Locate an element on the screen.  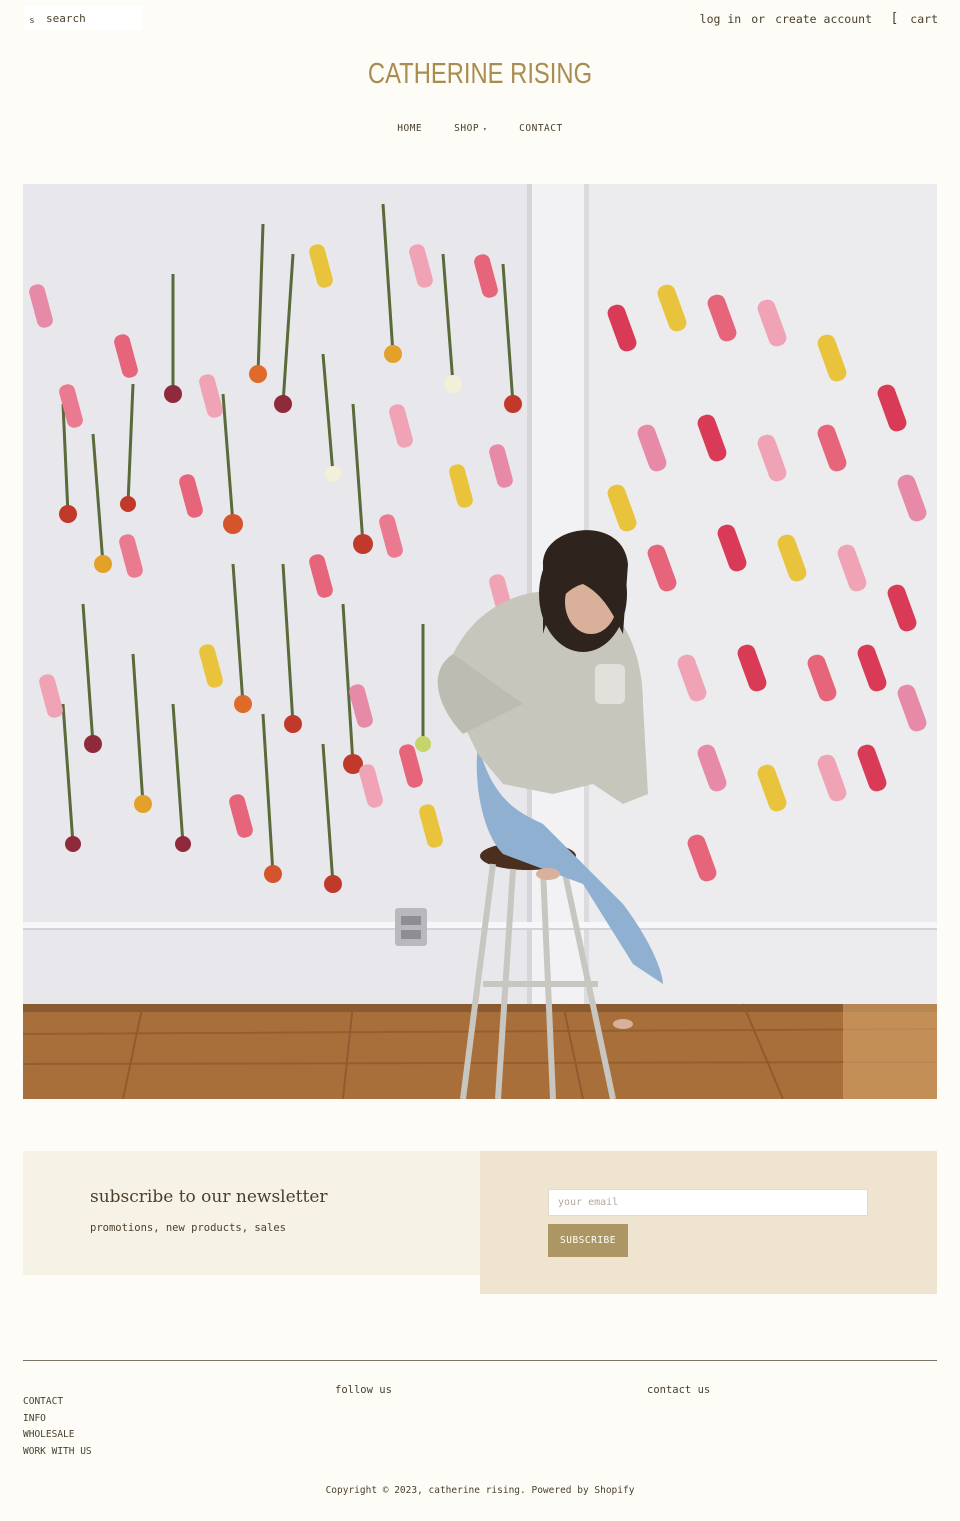
contact-heading: contact us is located at coordinates (679, 1390).